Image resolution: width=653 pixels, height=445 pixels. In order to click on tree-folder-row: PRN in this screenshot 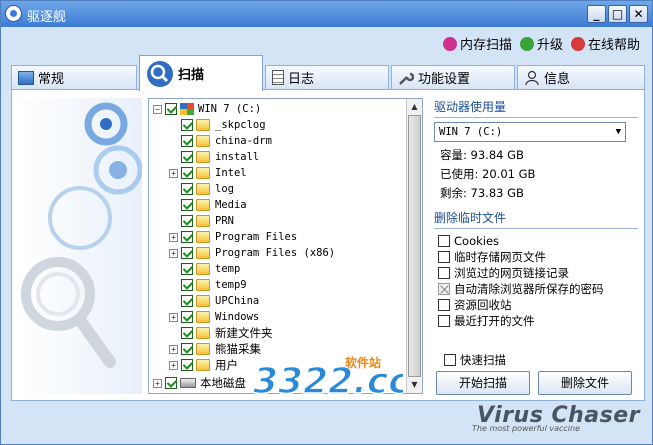, I will do `click(201, 221)`.